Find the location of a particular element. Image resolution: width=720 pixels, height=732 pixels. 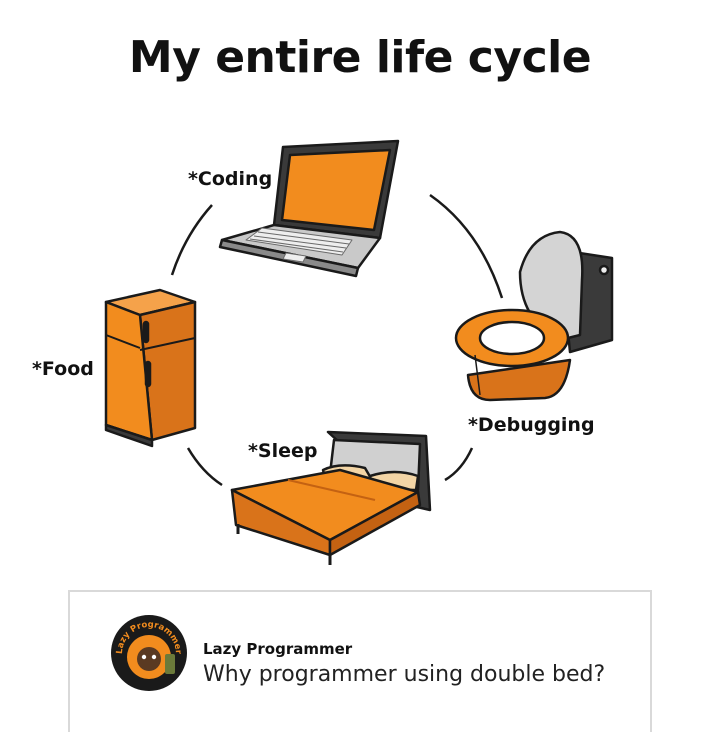

comment-message: Why programmer using double bed? is located at coordinates (404, 674).